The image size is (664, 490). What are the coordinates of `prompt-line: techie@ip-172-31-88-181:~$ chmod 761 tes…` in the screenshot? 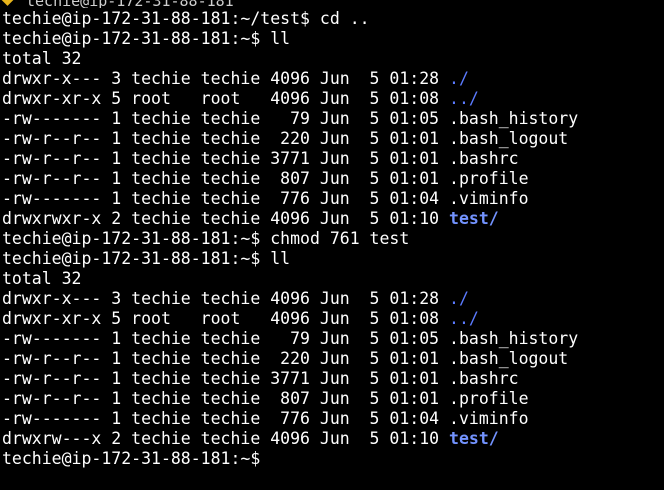 It's located at (290, 239).